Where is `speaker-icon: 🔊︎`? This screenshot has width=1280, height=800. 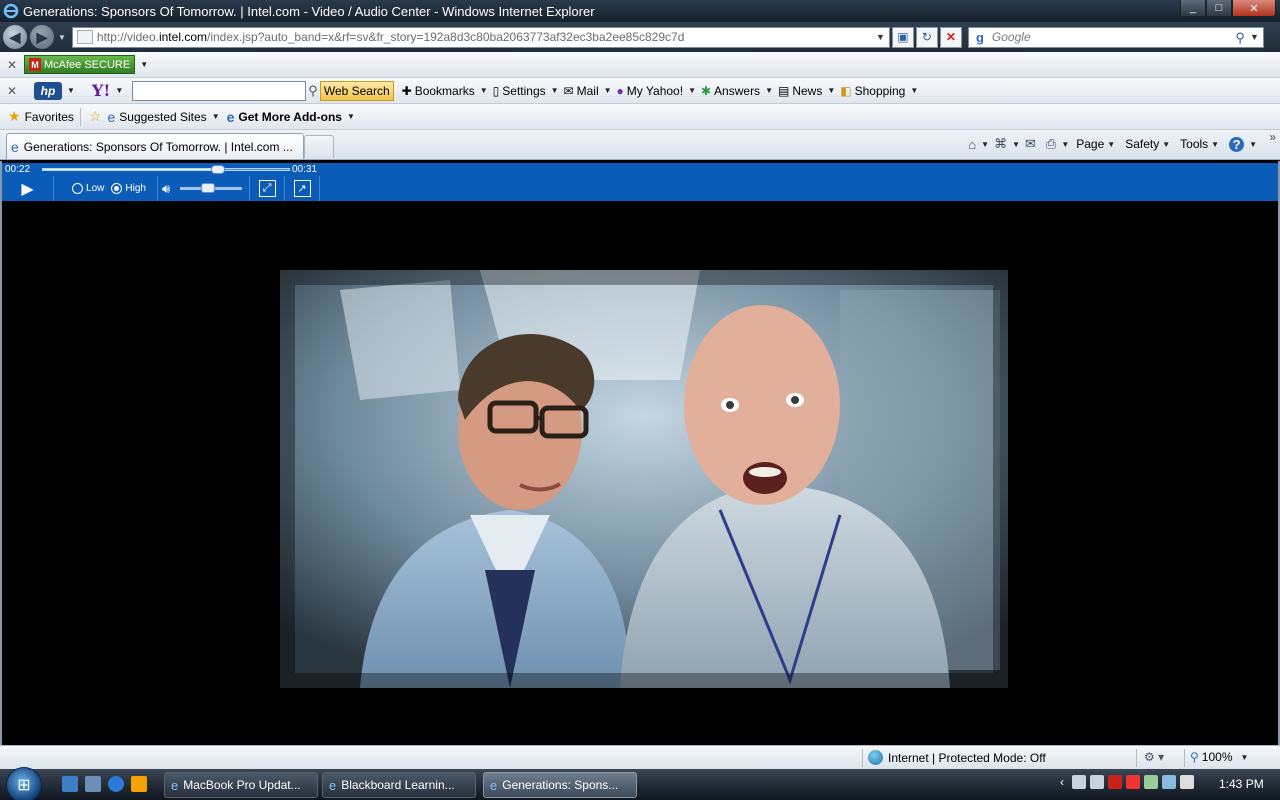
speaker-icon: 🔊︎ is located at coordinates (166, 189).